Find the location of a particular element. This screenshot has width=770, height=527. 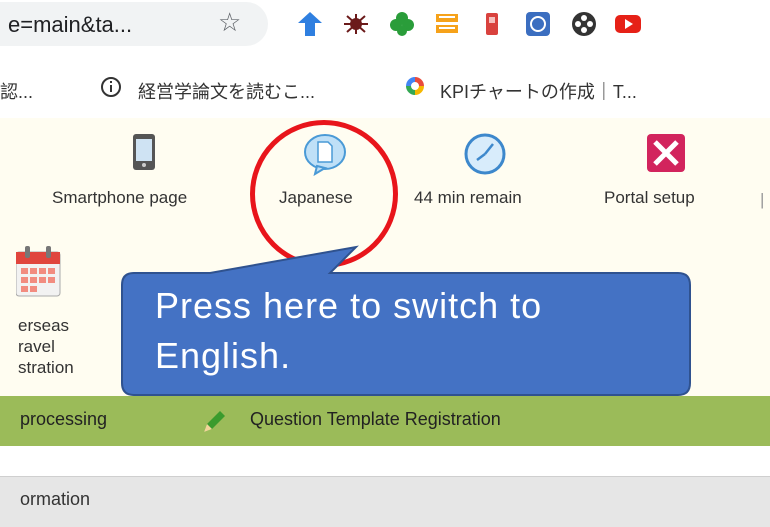

calendar-icon is located at coordinates (38, 271).